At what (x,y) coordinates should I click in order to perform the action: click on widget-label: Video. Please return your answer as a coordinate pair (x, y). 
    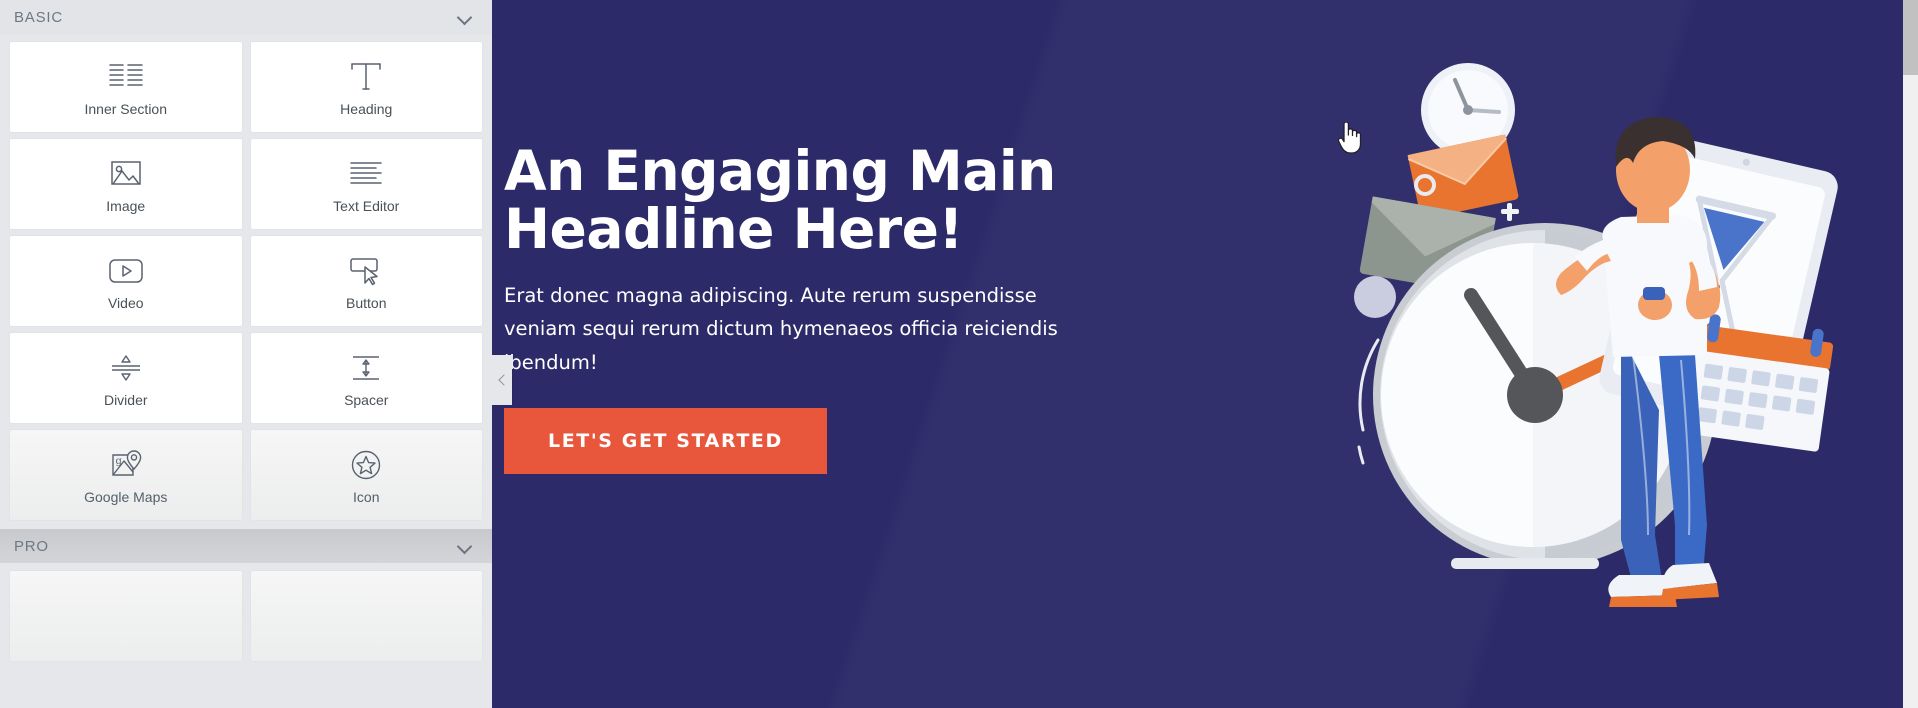
    Looking at the image, I should click on (125, 303).